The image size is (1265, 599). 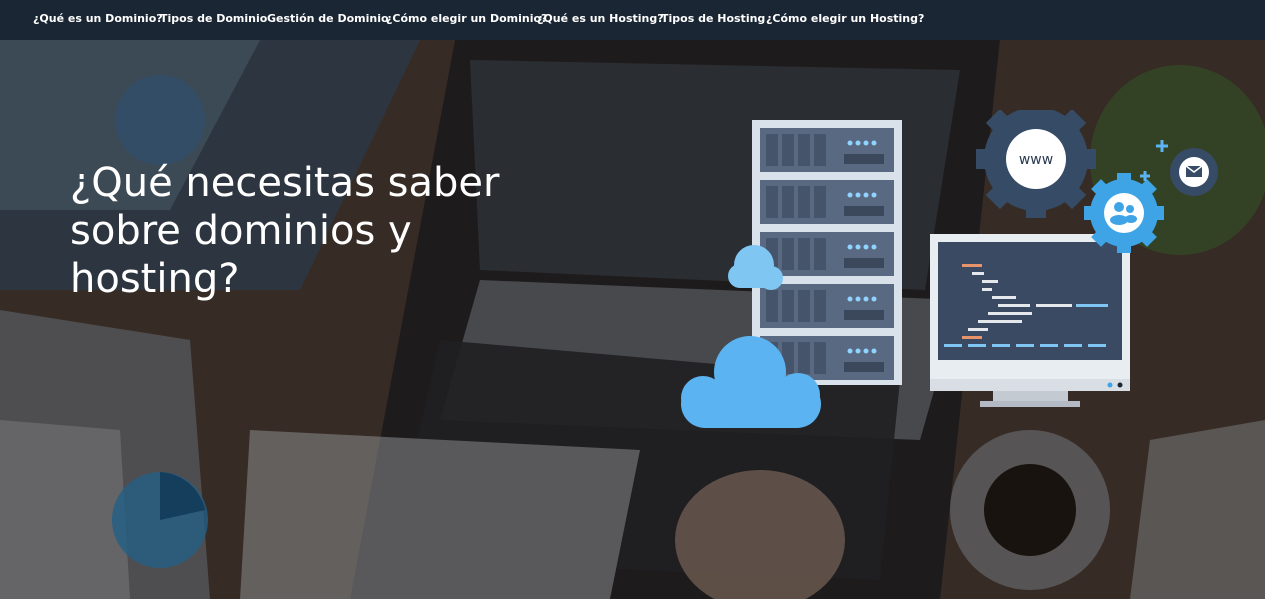 What do you see at coordinates (1194, 172) in the screenshot?
I see `mail-gear-icon` at bounding box center [1194, 172].